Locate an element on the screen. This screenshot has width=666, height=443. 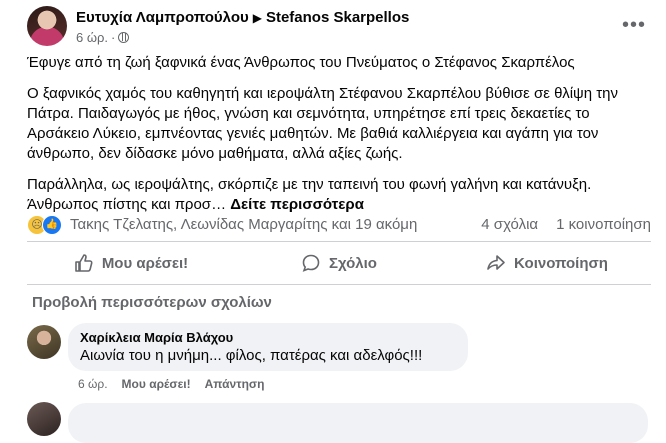
comment-reply-button: Απάντηση is located at coordinates (235, 384).